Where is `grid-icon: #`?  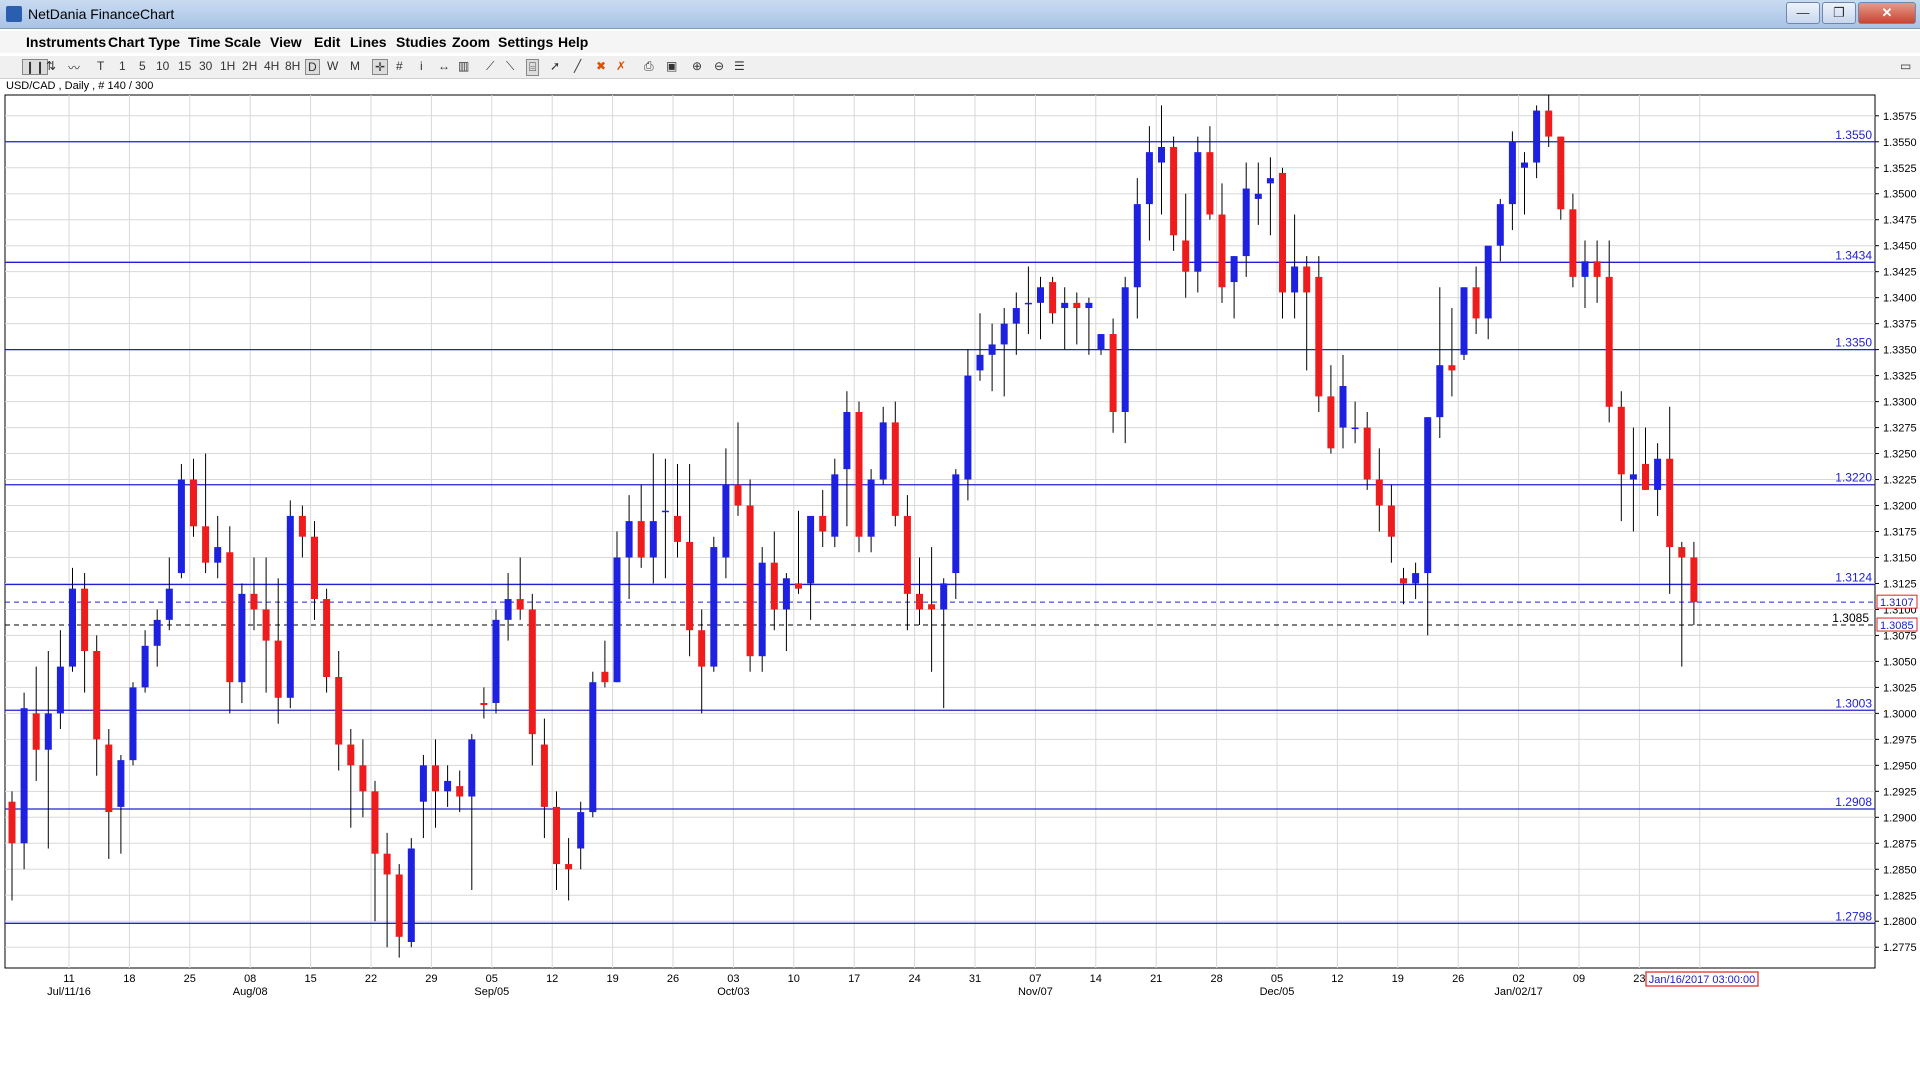
grid-icon: # is located at coordinates (399, 66).